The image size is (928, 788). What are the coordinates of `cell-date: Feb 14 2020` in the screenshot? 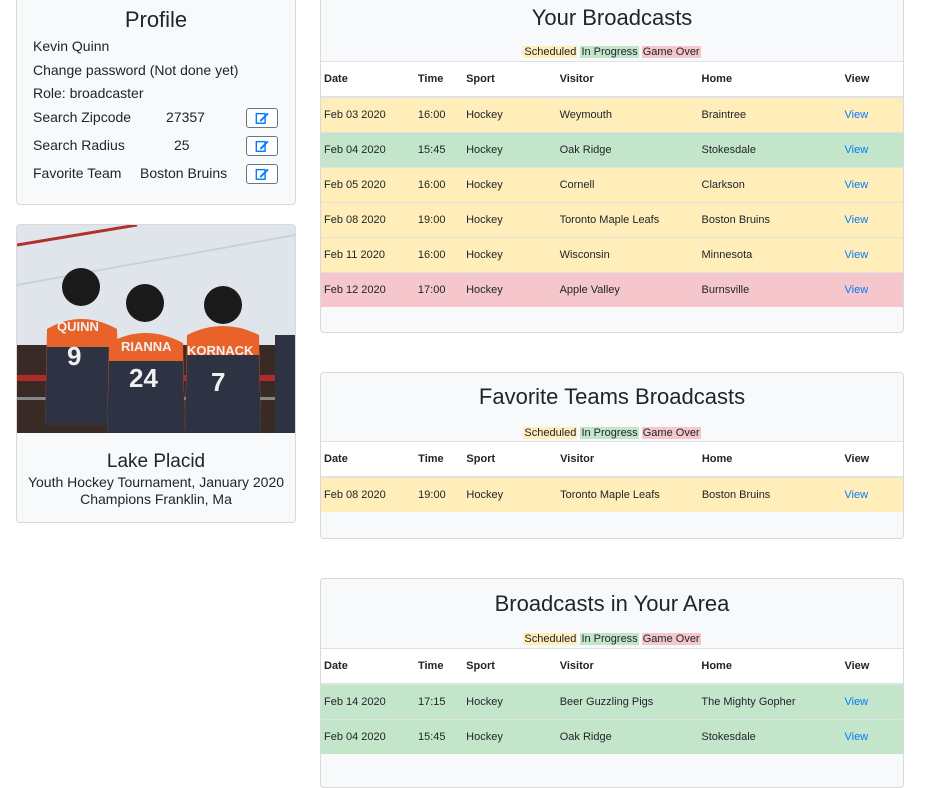 It's located at (368, 701).